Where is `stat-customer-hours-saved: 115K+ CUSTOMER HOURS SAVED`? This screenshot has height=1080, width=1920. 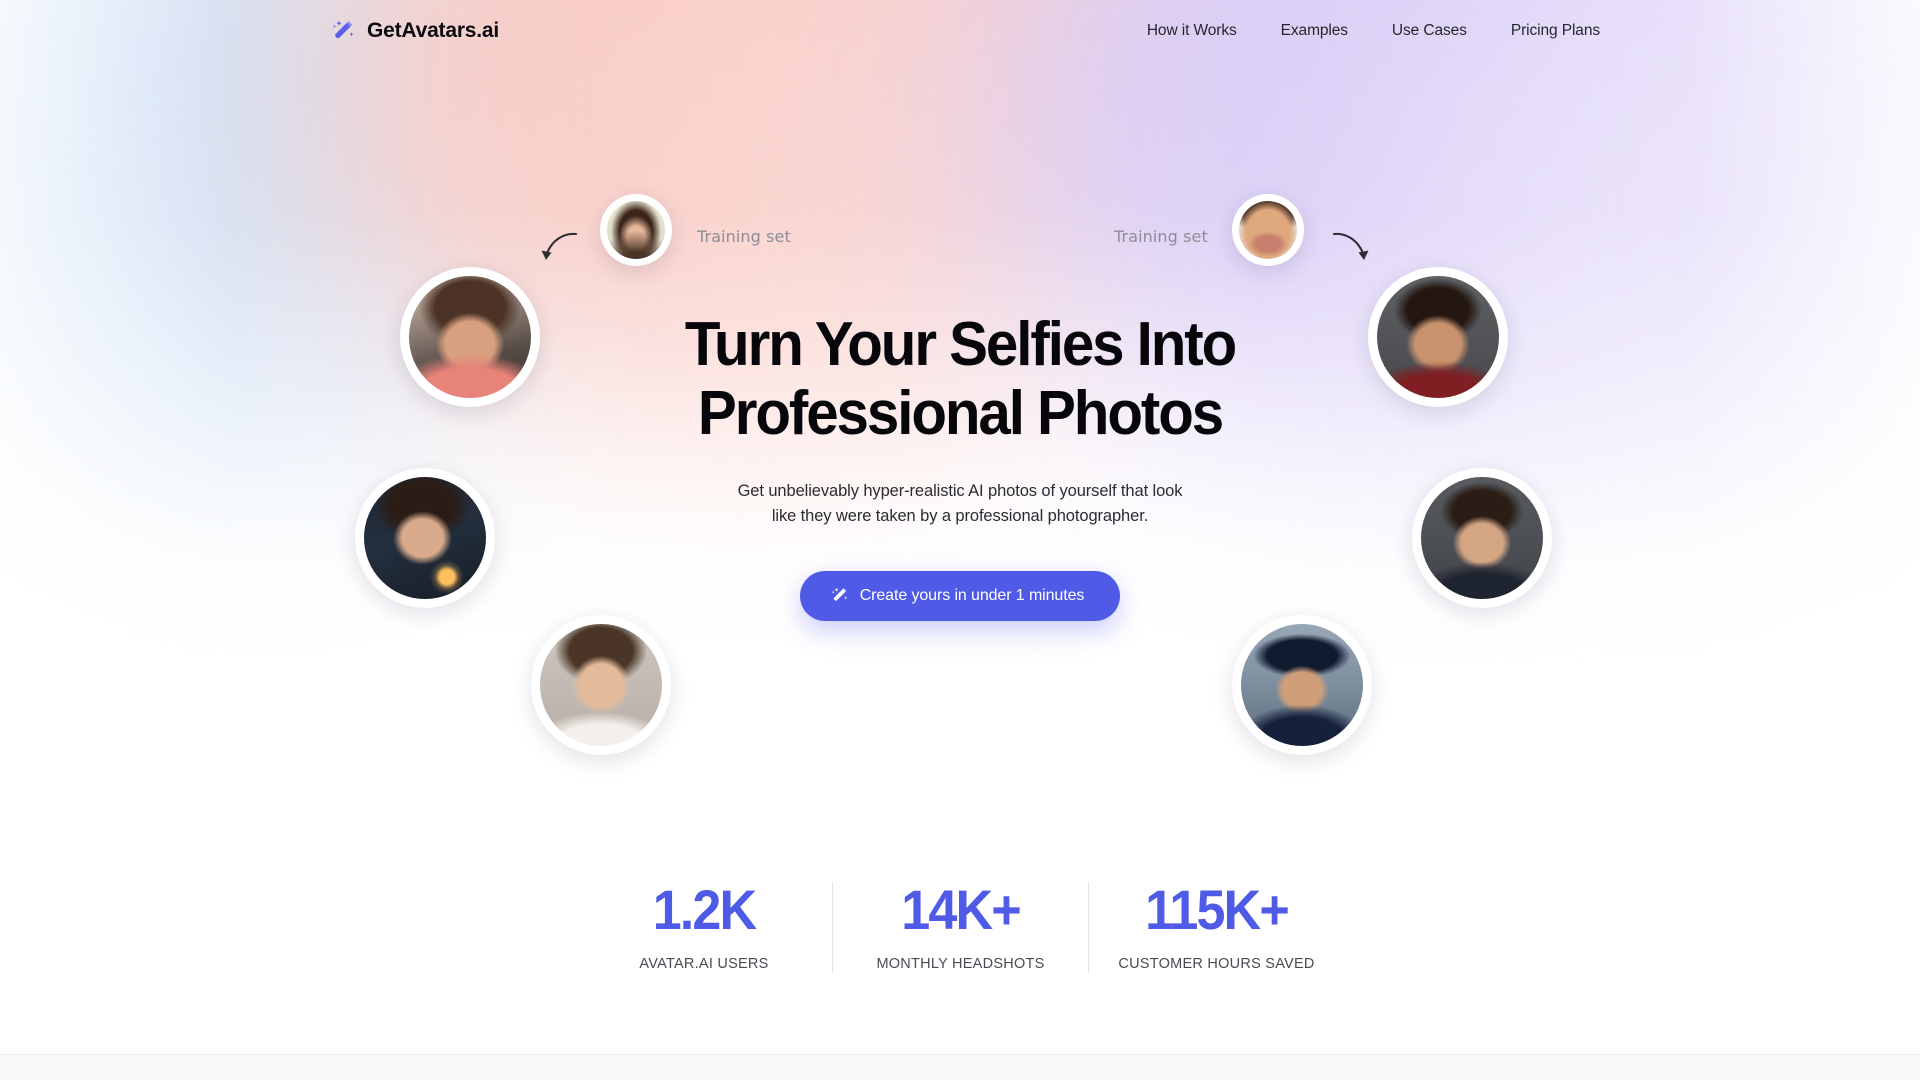
stat-customer-hours-saved: 115K+ CUSTOMER HOURS SAVED is located at coordinates (1216, 927).